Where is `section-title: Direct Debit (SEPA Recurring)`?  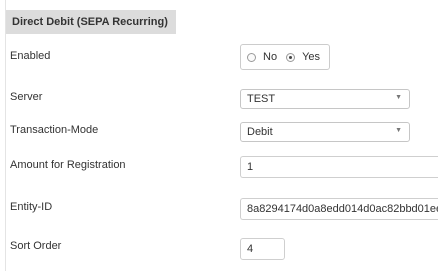
section-title: Direct Debit (SEPA Recurring) is located at coordinates (90, 22).